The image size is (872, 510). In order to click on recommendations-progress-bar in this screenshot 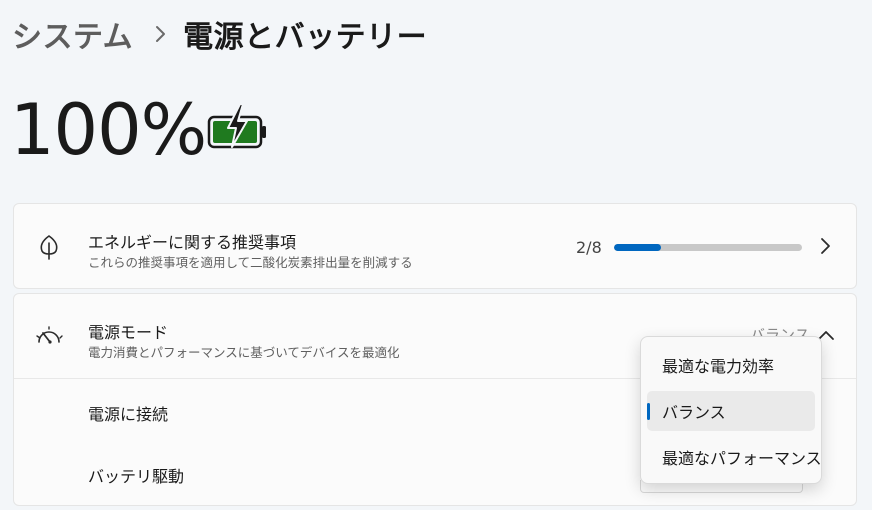, I will do `click(708, 247)`.